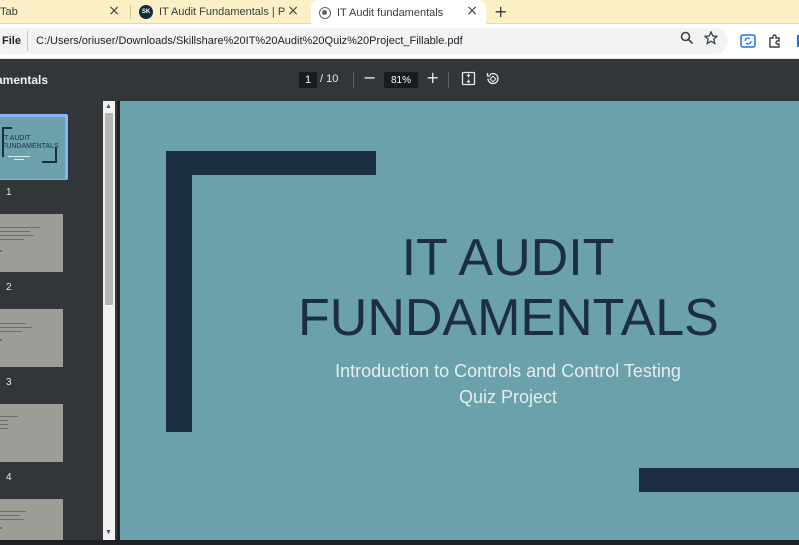  Describe the element at coordinates (748, 41) in the screenshot. I see `sync-icon` at that location.